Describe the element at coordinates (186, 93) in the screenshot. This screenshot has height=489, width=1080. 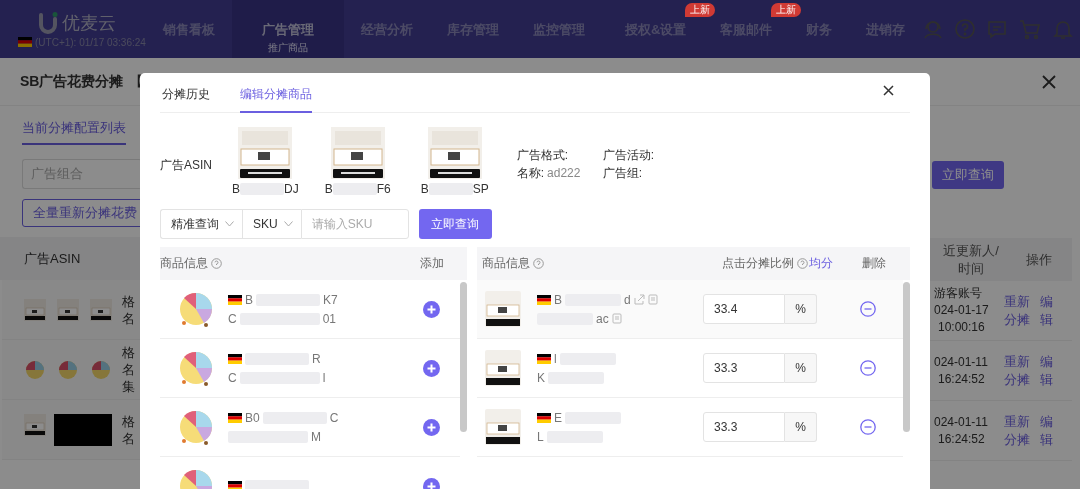
I see `dialog-tab: 分摊历史` at that location.